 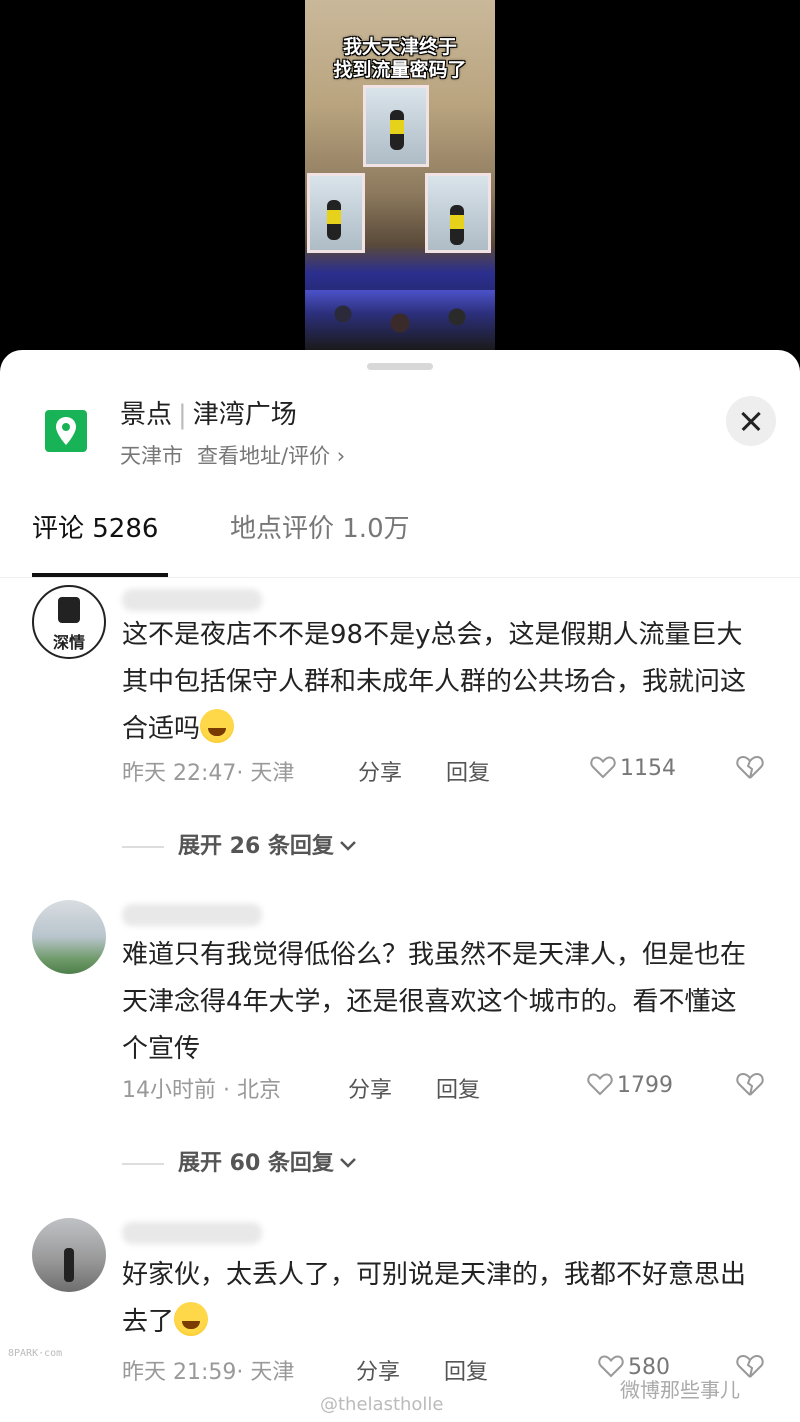 I want to click on comment-meta: 昨天 22:47· 天津 分享 回复 1154, so click(x=452, y=770).